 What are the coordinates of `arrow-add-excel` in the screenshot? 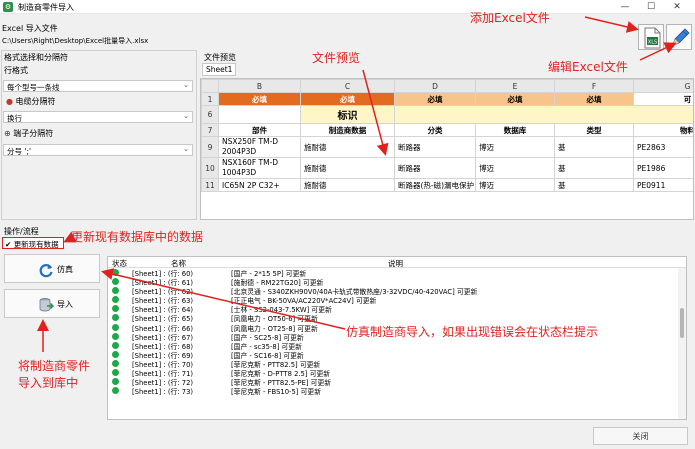 It's located at (611, 24).